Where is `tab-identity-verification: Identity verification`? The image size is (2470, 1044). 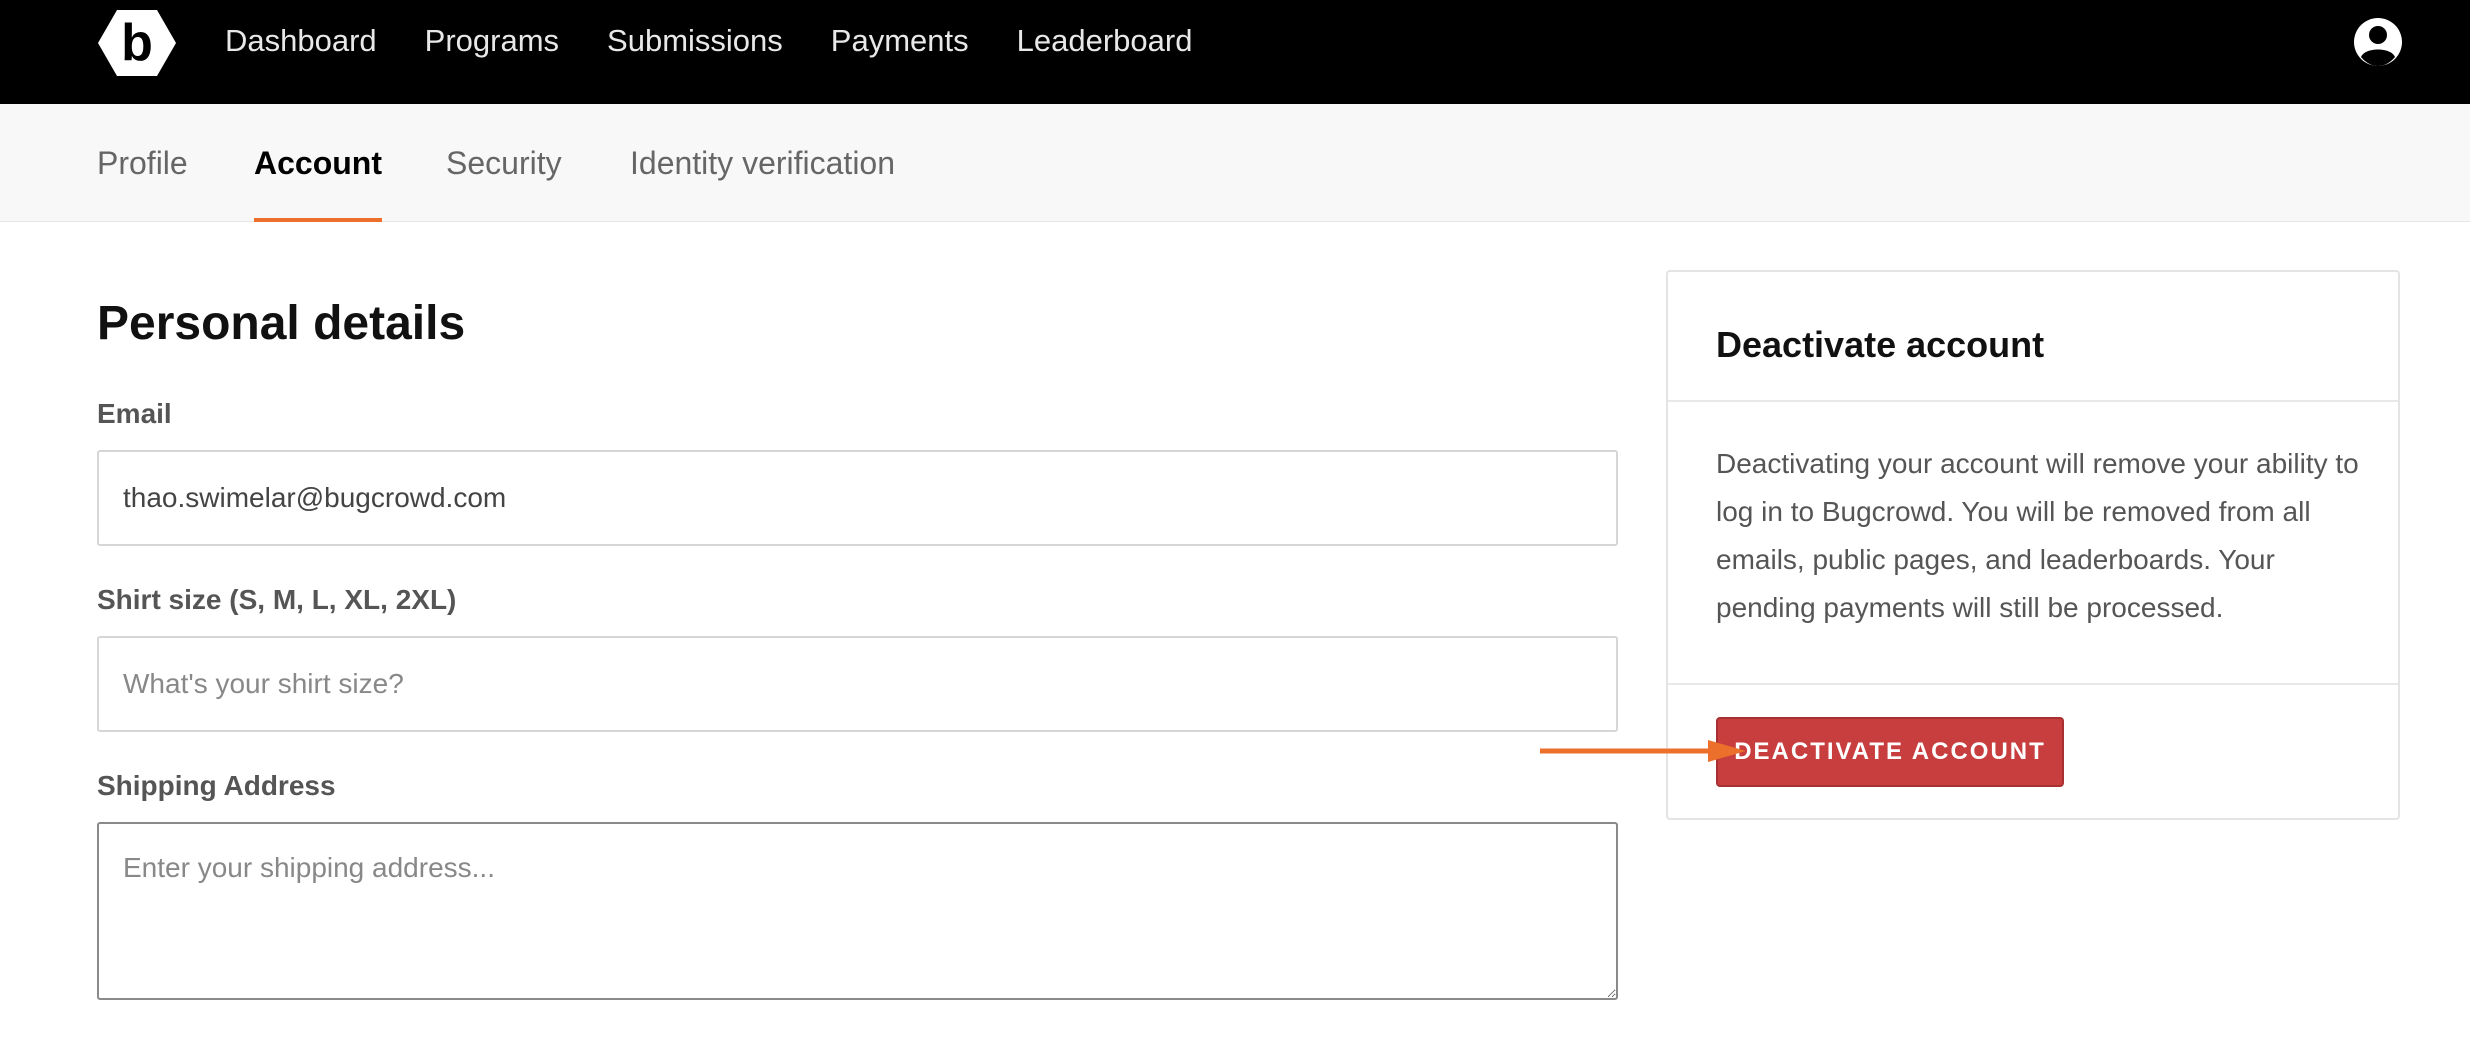 tab-identity-verification: Identity verification is located at coordinates (762, 163).